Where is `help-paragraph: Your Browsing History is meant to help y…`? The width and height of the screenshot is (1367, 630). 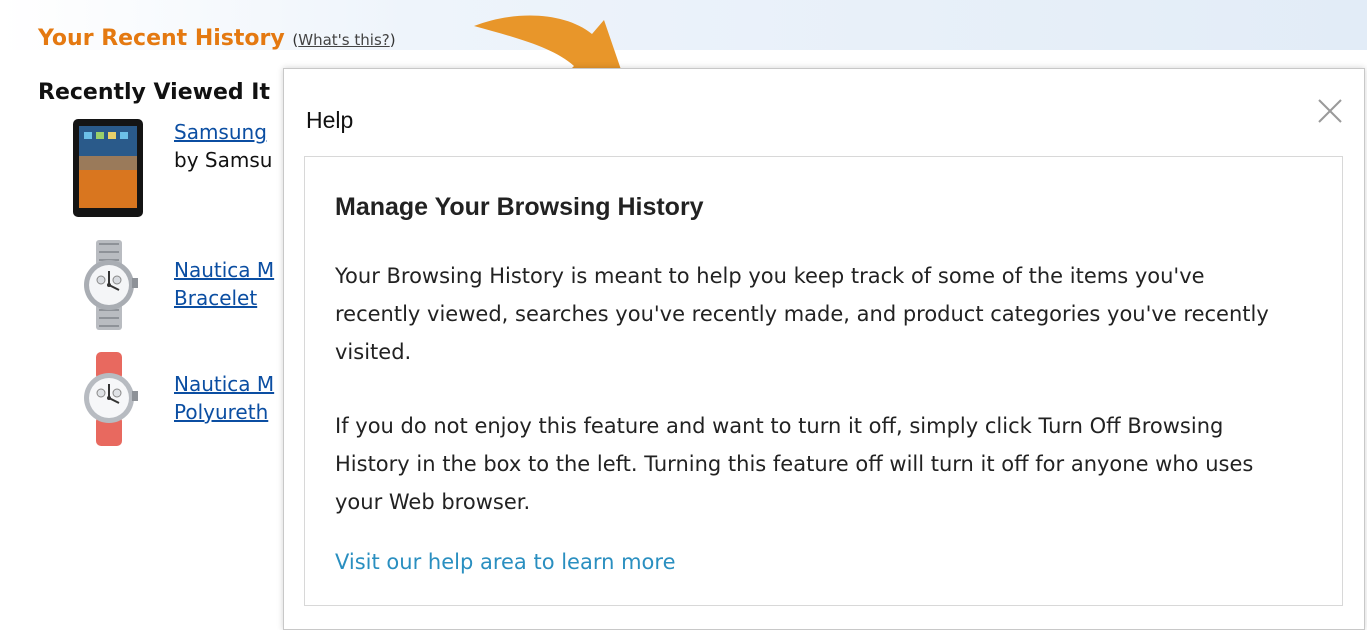
help-paragraph: Your Browsing History is meant to help y… is located at coordinates (802, 314).